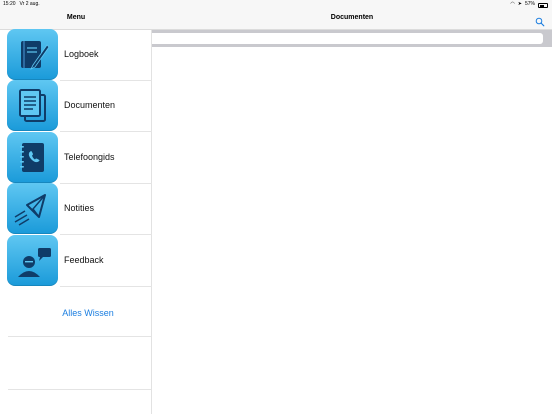 This screenshot has width=552, height=414. I want to click on battery-percent: 57%, so click(529, 4).